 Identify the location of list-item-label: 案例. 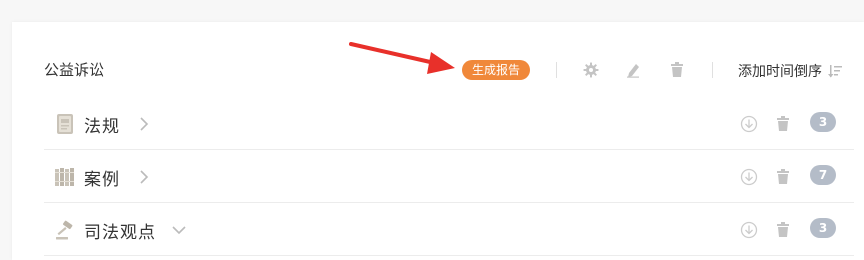
(102, 180).